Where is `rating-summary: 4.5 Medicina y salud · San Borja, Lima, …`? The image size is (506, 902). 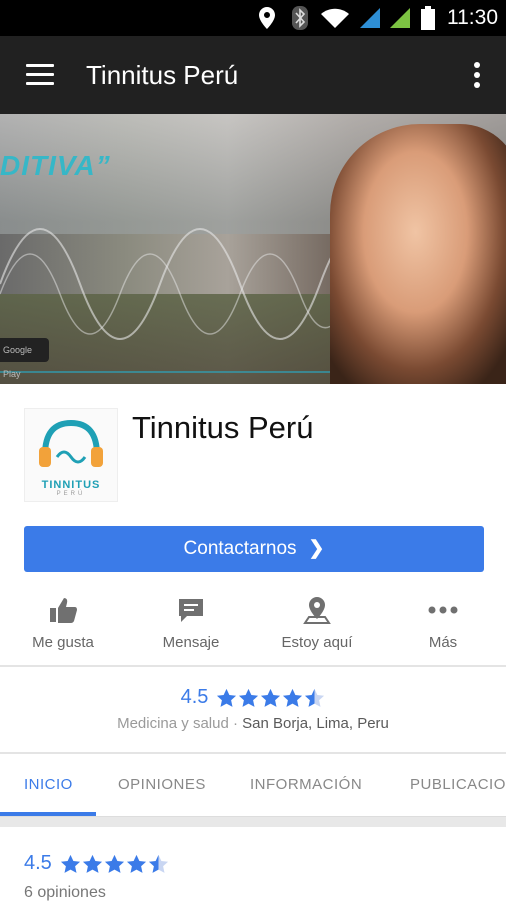 rating-summary: 4.5 Medicina y salud · San Borja, Lima, … is located at coordinates (253, 710).